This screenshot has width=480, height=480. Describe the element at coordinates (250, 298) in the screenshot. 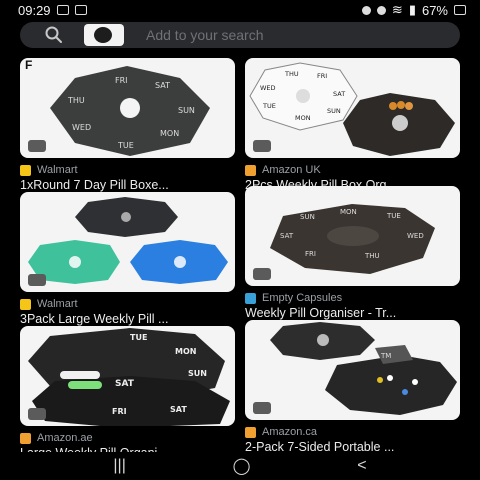

I see `empty-capsules-favicon-icon` at that location.